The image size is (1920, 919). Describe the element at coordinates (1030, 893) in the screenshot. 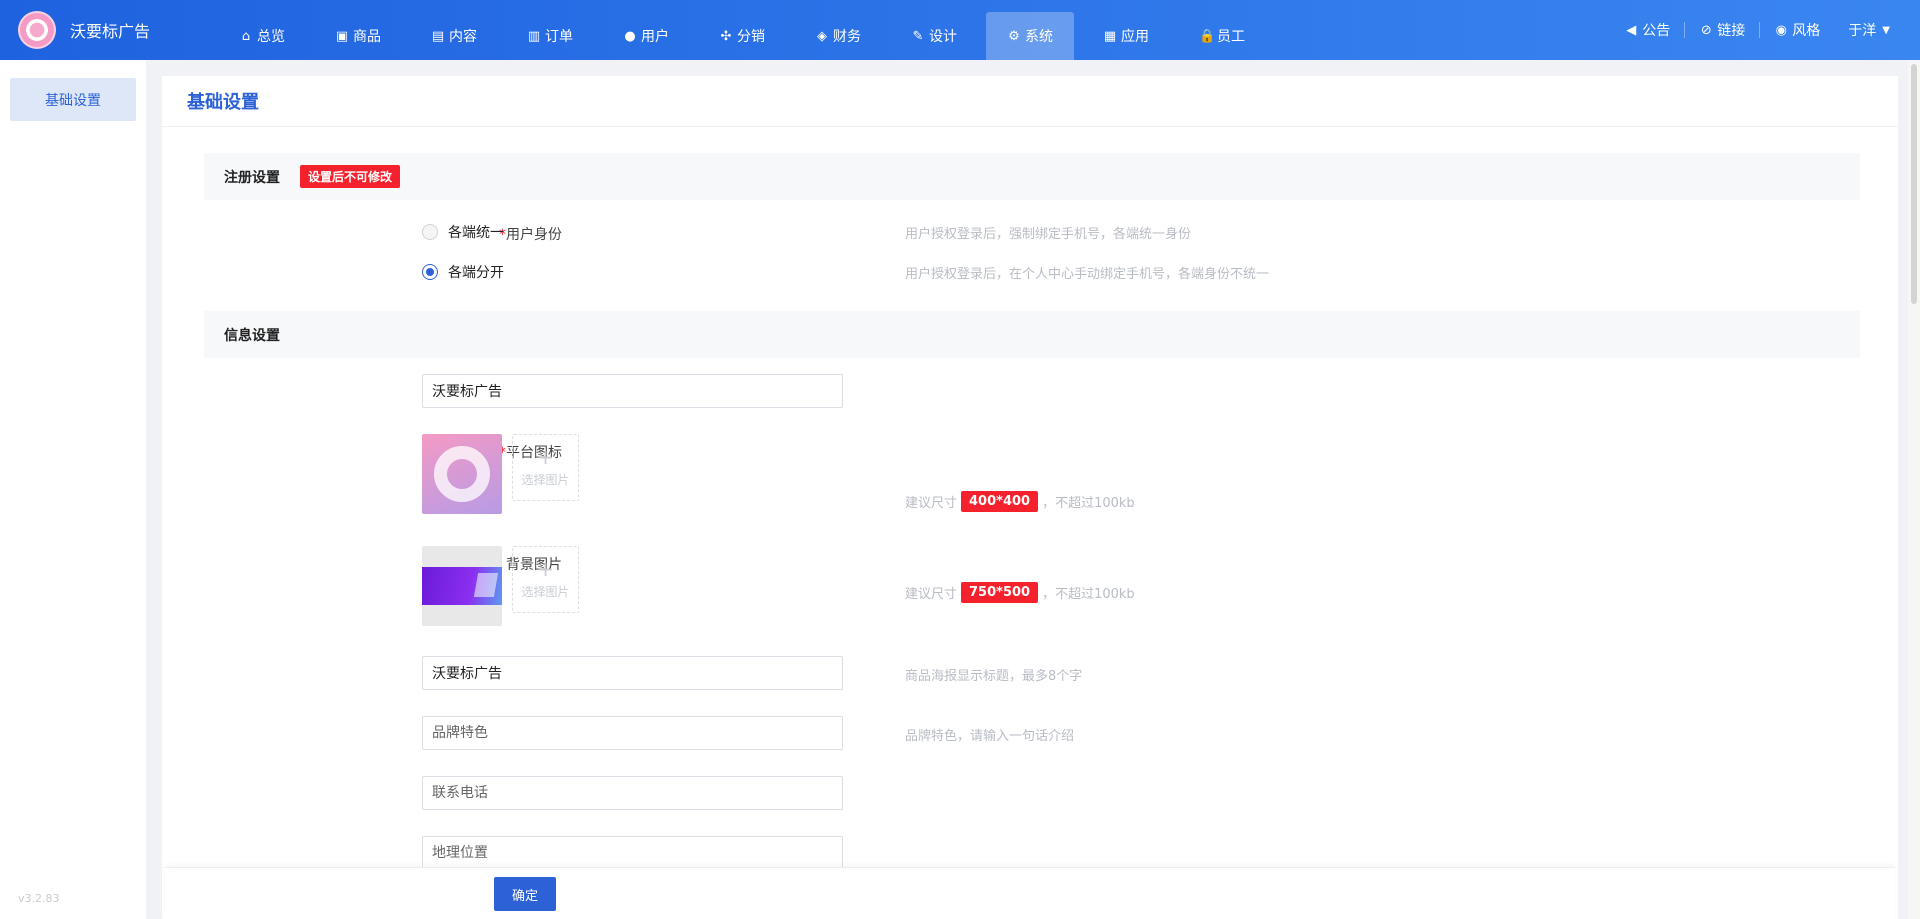

I see `form-footer: 确定` at that location.